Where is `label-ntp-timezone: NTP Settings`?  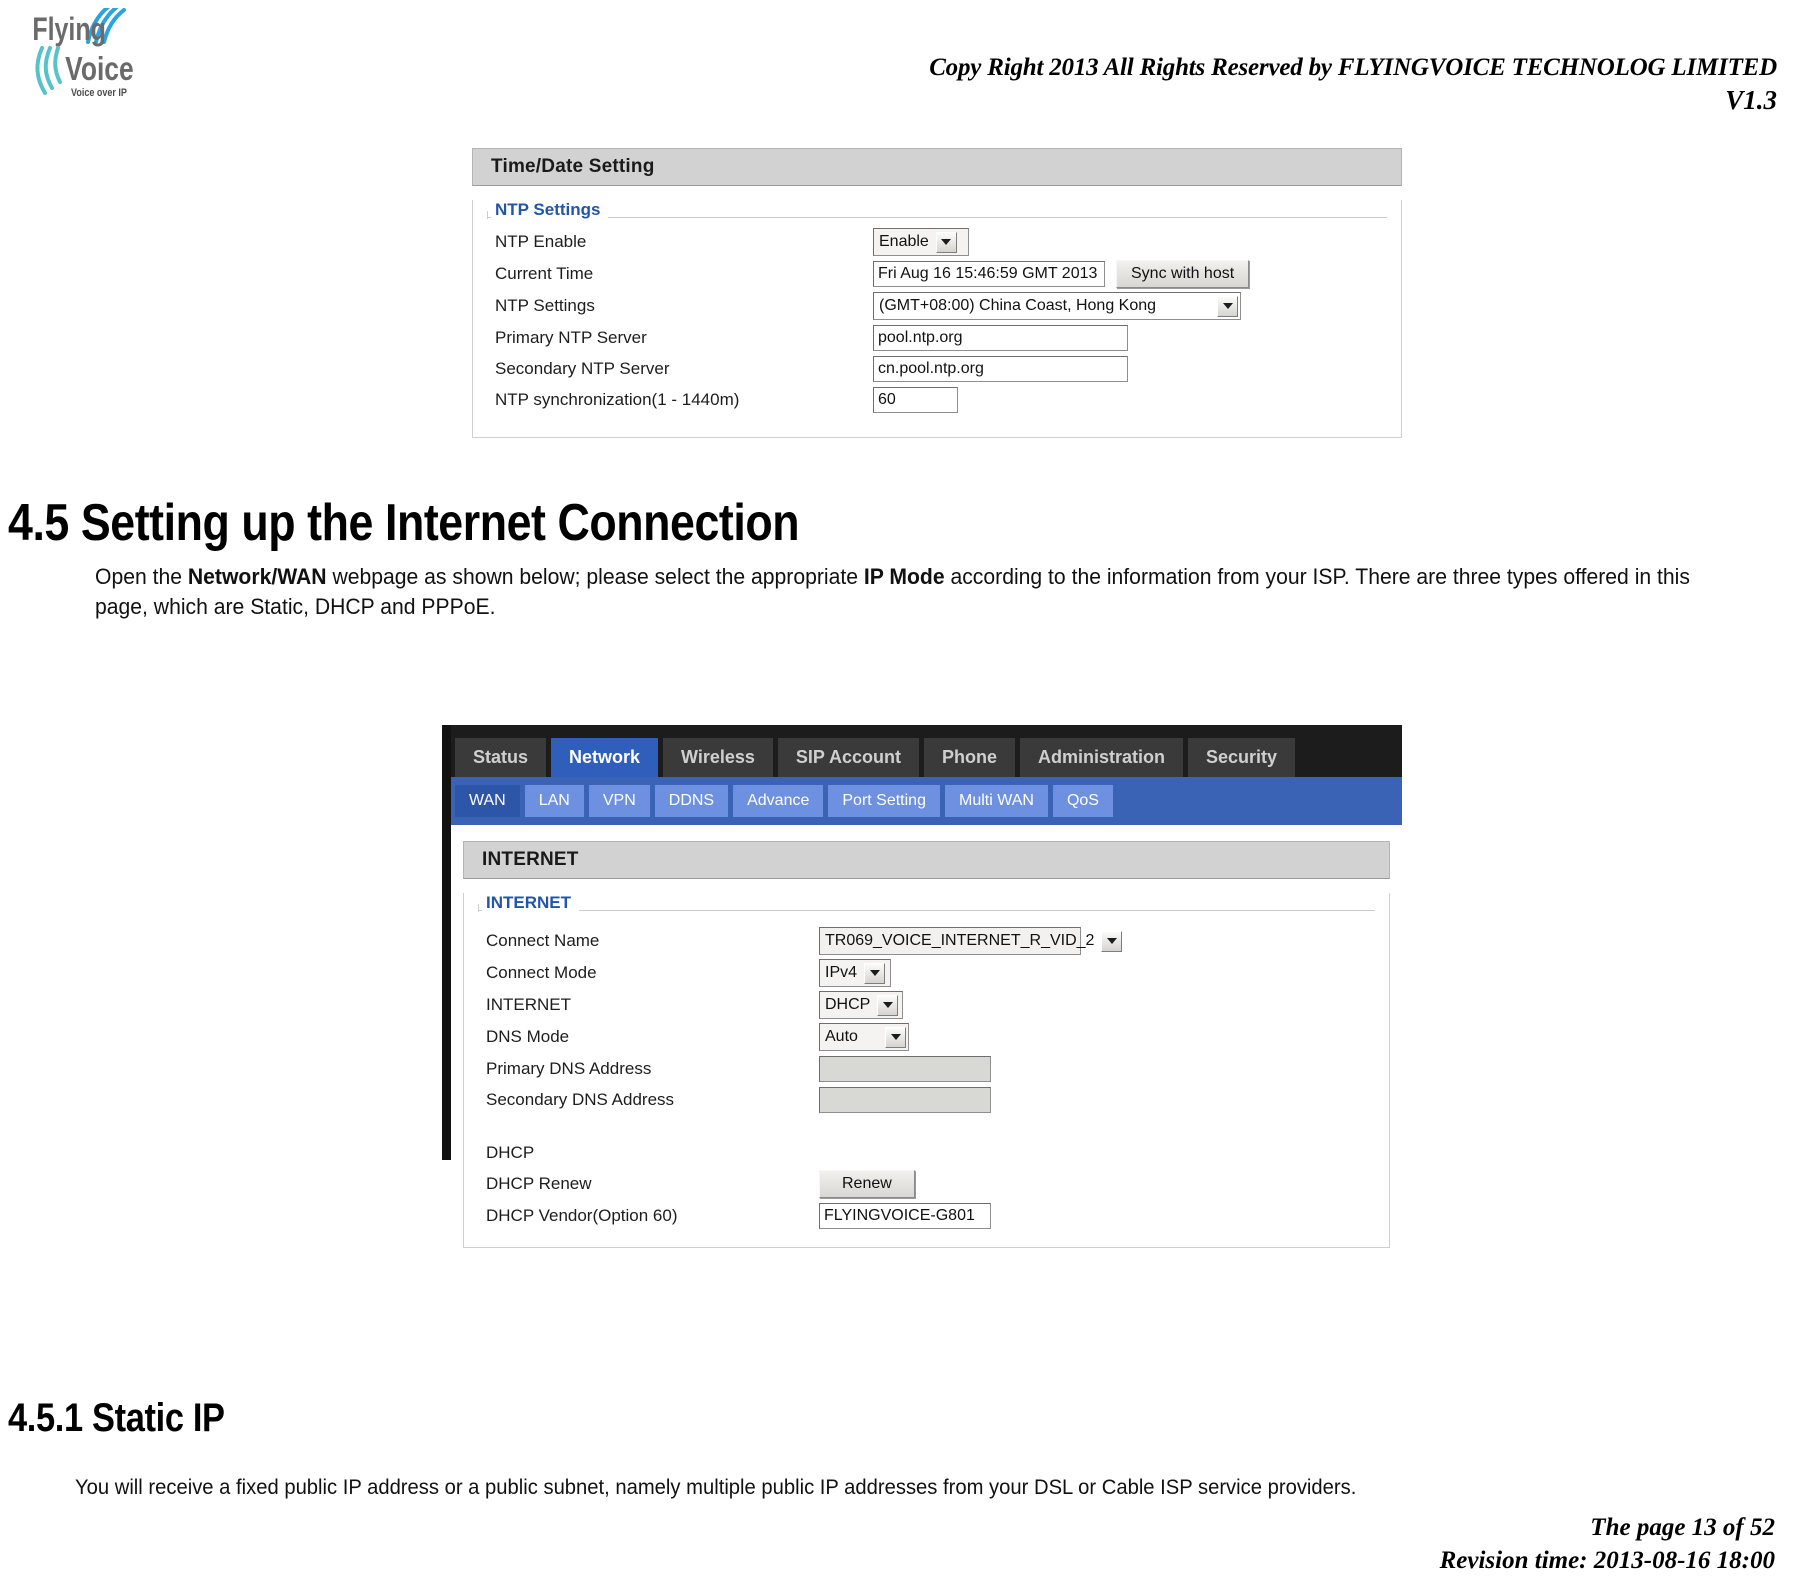 label-ntp-timezone: NTP Settings is located at coordinates (545, 305).